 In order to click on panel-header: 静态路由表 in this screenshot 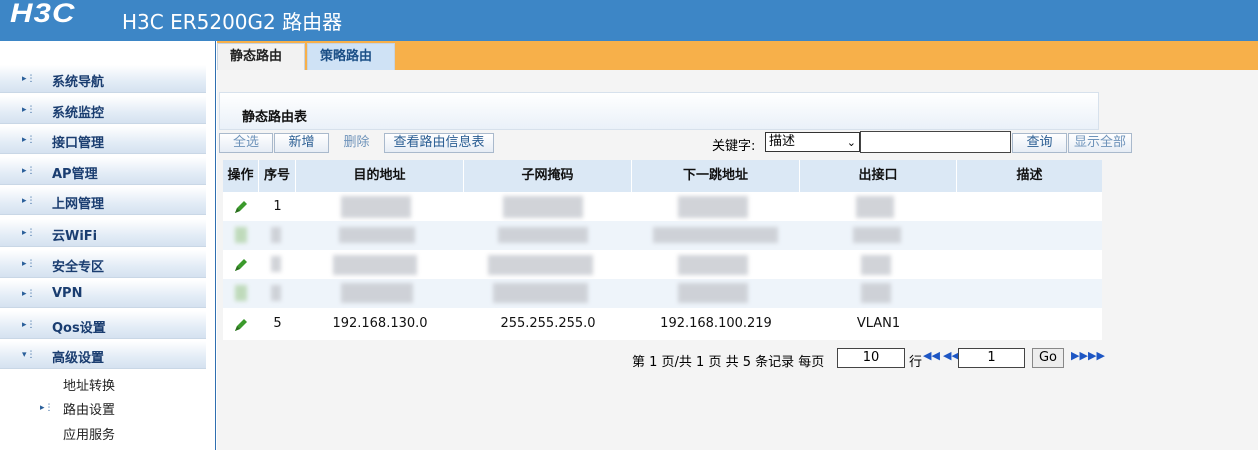, I will do `click(659, 111)`.